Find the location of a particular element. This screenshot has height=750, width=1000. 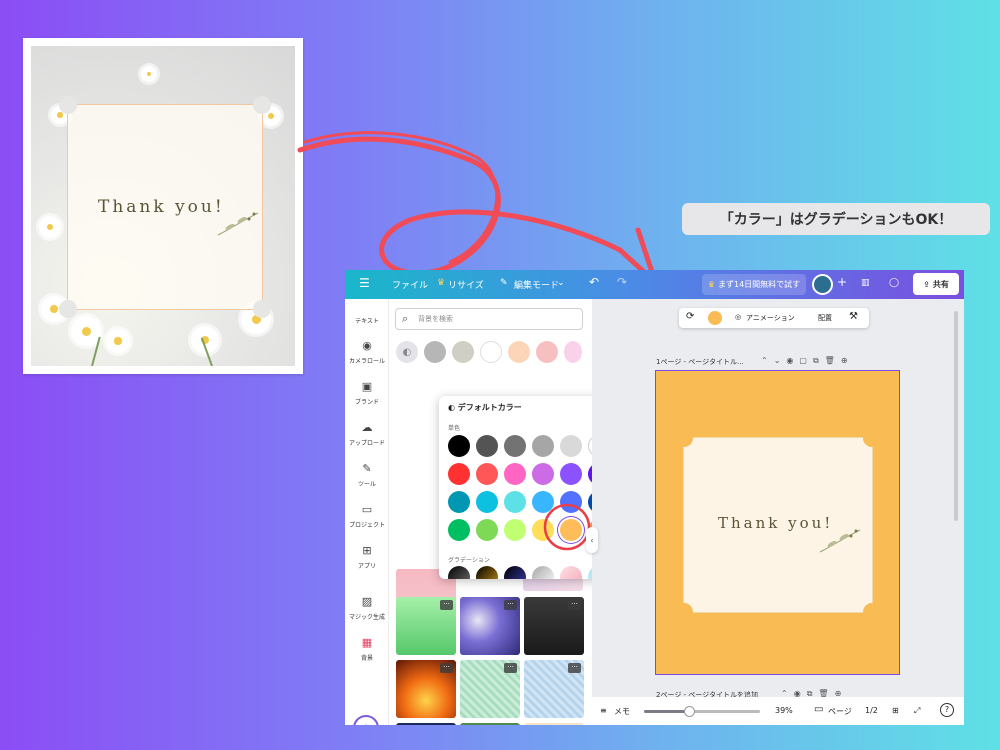

rail-projects: ▭ プロジェクト is located at coordinates (367, 516).